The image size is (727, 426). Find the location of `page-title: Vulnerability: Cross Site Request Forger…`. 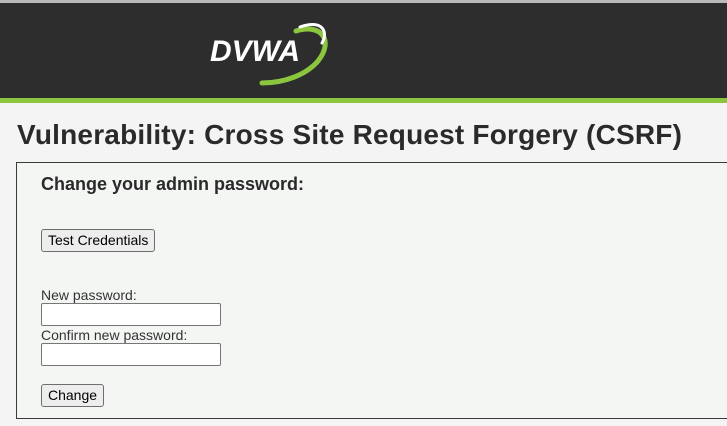

page-title: Vulnerability: Cross Site Request Forger… is located at coordinates (350, 134).